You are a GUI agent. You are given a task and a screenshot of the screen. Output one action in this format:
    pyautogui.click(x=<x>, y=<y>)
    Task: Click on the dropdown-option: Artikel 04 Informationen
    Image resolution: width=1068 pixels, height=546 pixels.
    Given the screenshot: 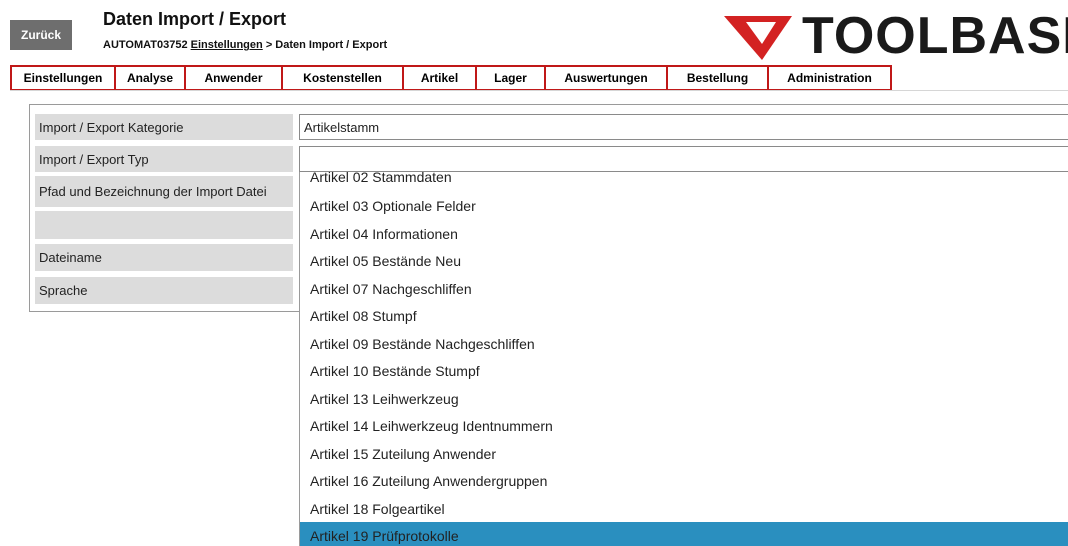 What is the action you would take?
    pyautogui.click(x=684, y=234)
    